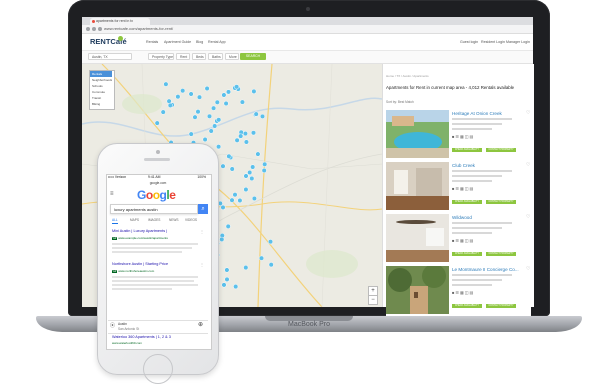  What do you see at coordinates (488, 217) in the screenshot?
I see `listing-name: Wildwood` at bounding box center [488, 217].